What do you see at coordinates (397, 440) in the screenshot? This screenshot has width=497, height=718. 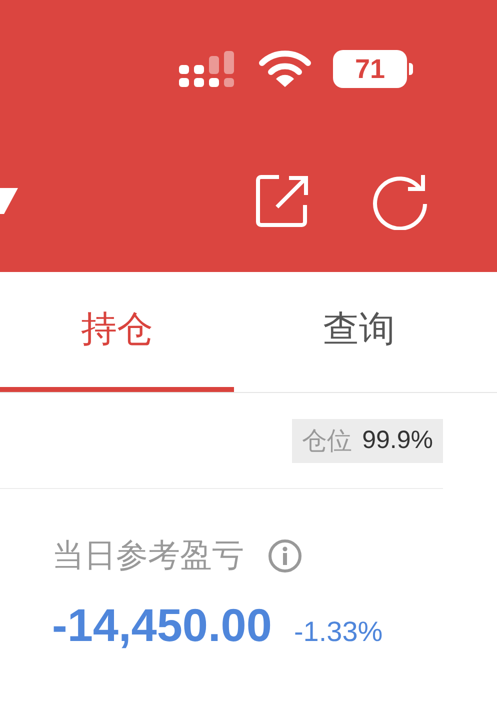 I see `position-value: 99.9%` at bounding box center [397, 440].